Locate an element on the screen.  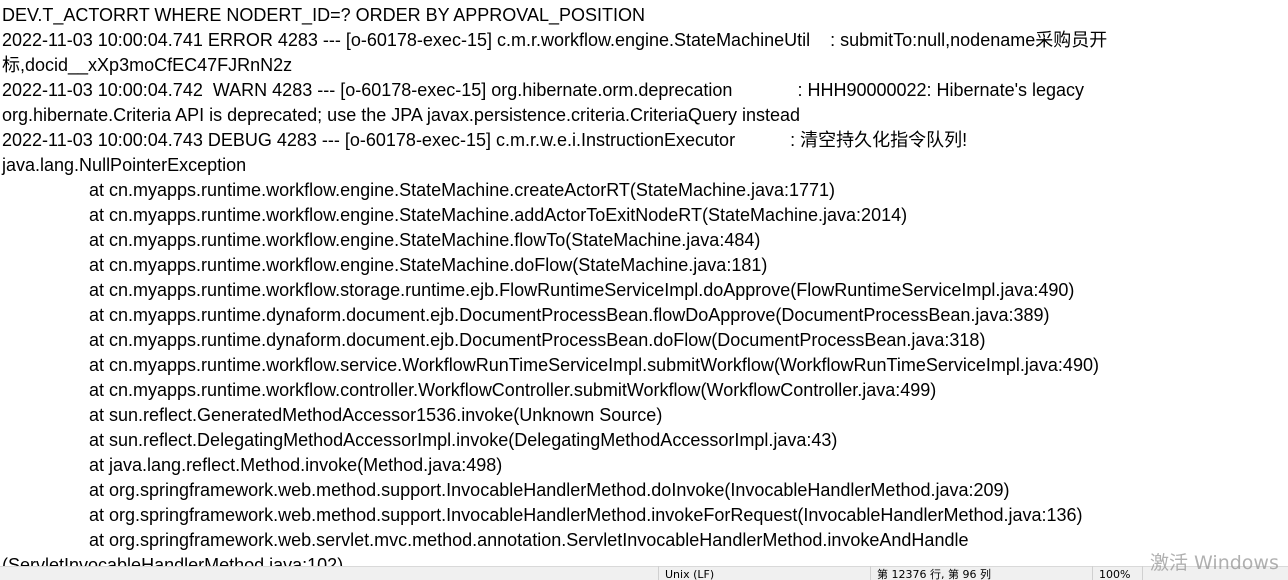
cursor-position-indicator: 第 12376 行, 第 96 列 is located at coordinates (981, 573).